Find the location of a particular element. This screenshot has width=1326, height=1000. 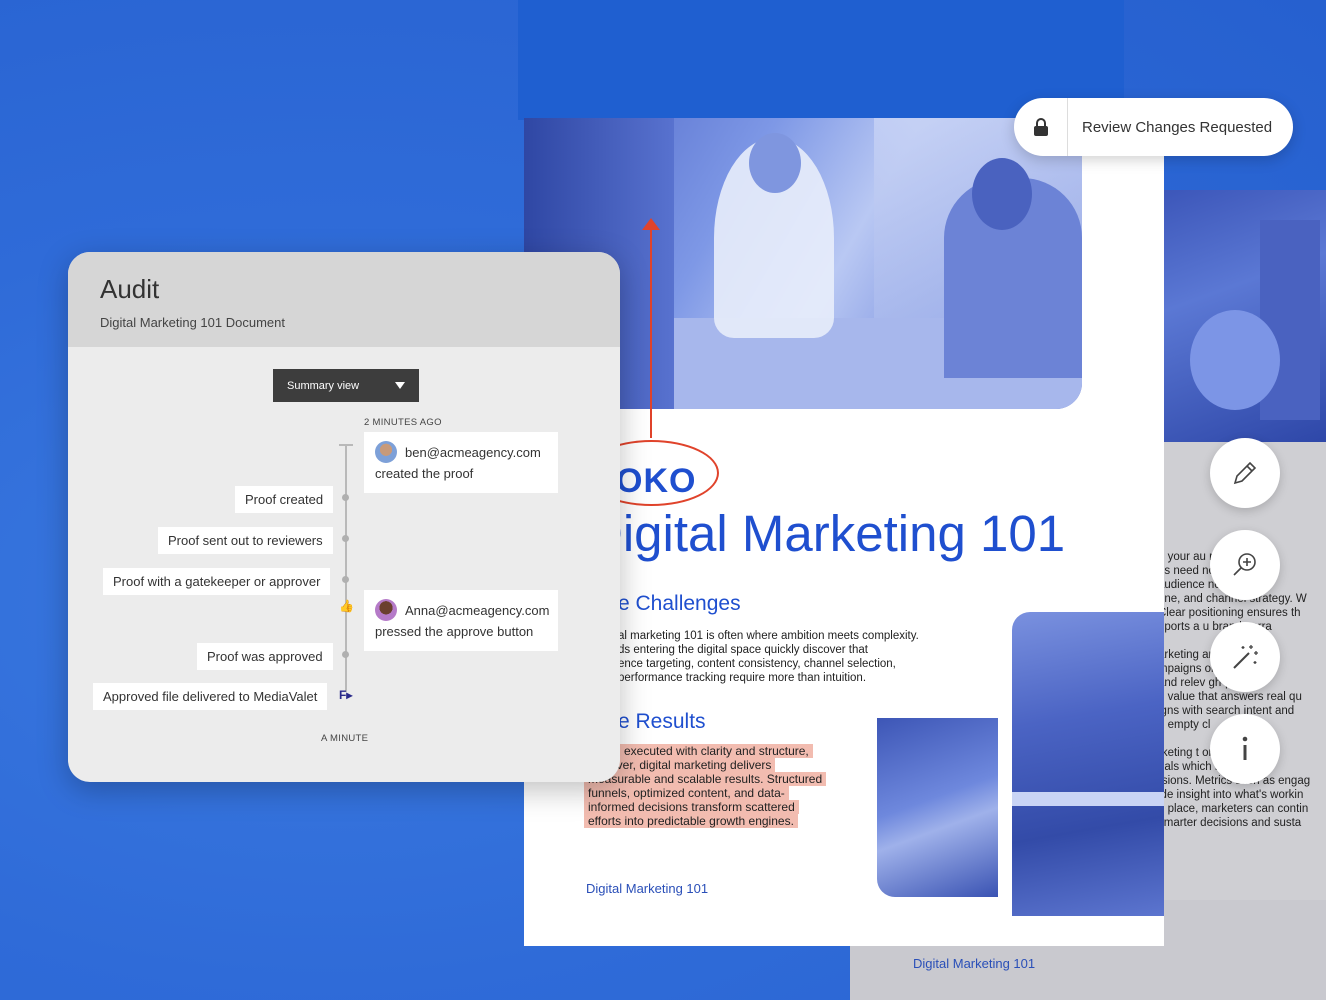

card-action: created the proof is located at coordinates (424, 473).